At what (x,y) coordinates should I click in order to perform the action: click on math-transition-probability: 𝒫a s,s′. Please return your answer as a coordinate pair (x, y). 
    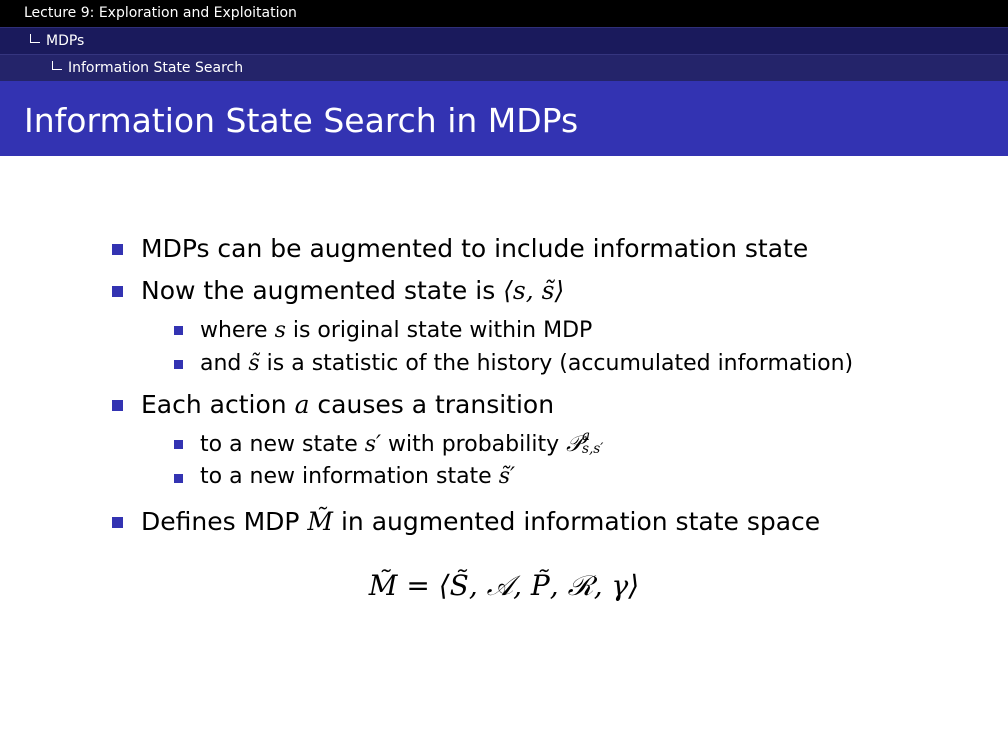
    Looking at the image, I should click on (589, 443).